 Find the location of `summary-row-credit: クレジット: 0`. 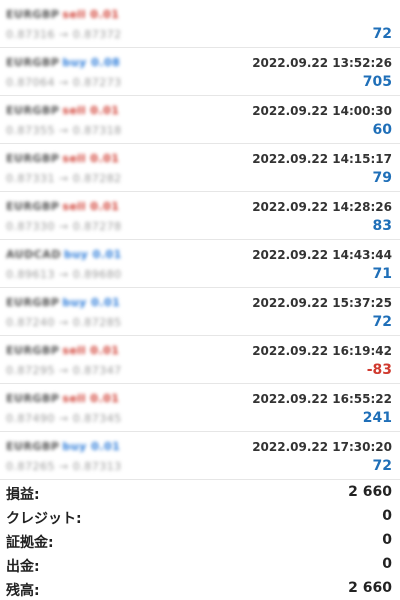

summary-row-credit: クレジット: 0 is located at coordinates (200, 516).